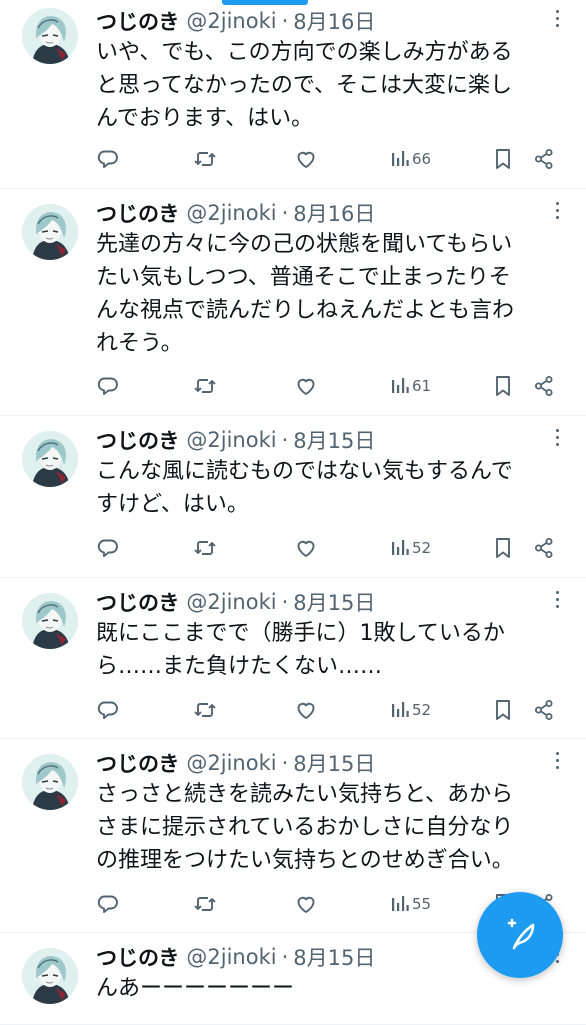 This screenshot has width=586, height=1025. What do you see at coordinates (300, 633) in the screenshot?
I see `tweet-text-line: 既にここまでで（勝手に）1敗しているか` at bounding box center [300, 633].